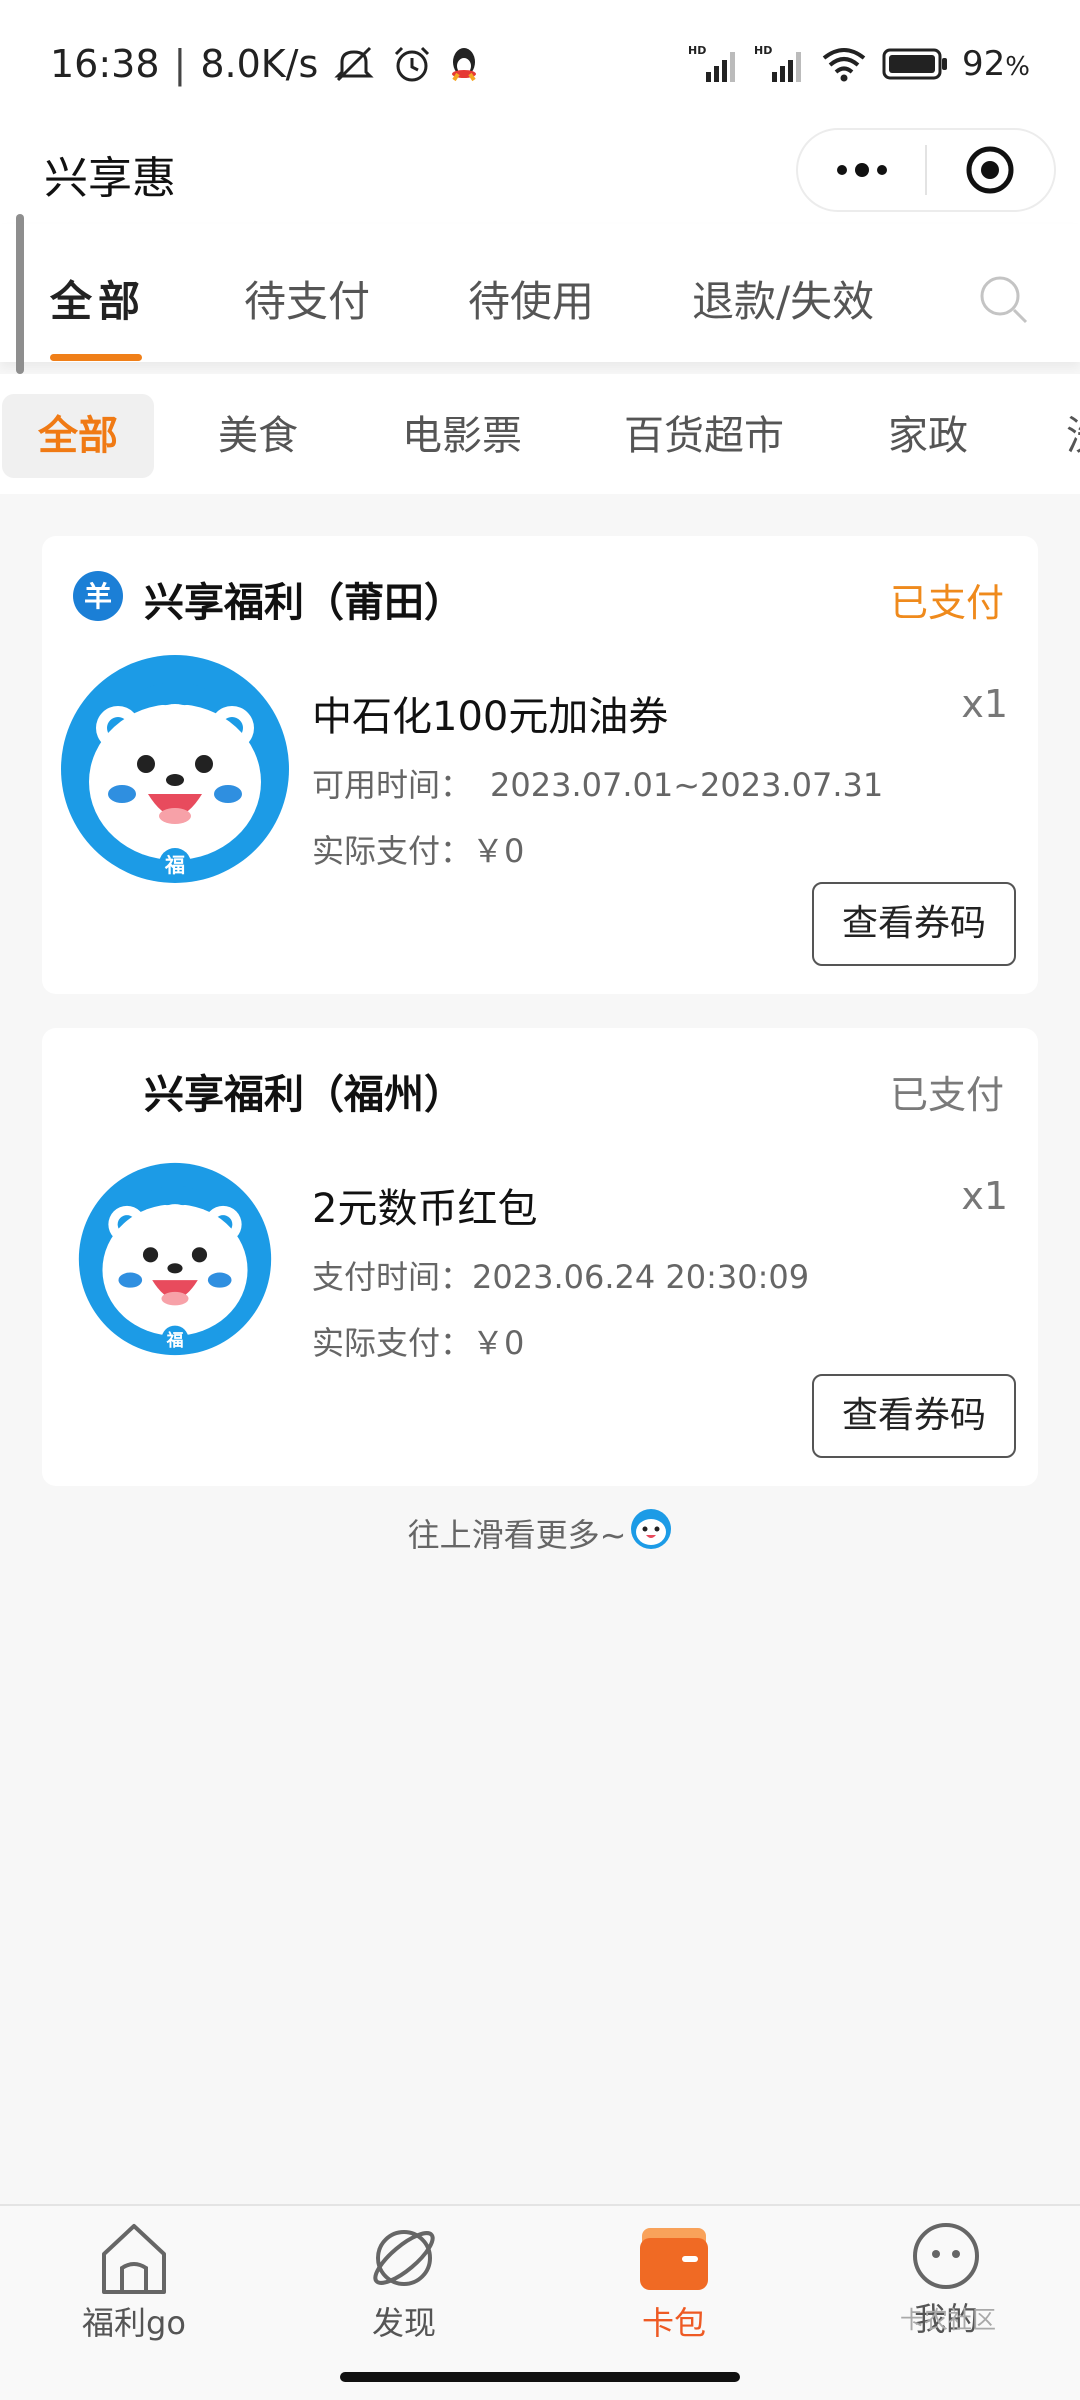  I want to click on category-tabs: 全部 美食 电影票 百货超市 家政 洗, so click(540, 434).